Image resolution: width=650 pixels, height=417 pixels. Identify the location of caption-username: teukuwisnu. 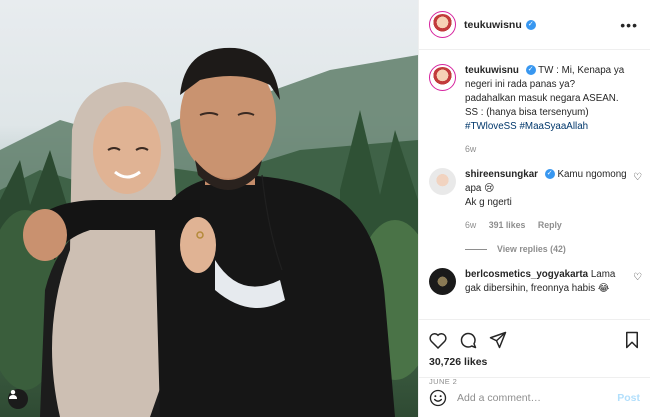
(492, 70).